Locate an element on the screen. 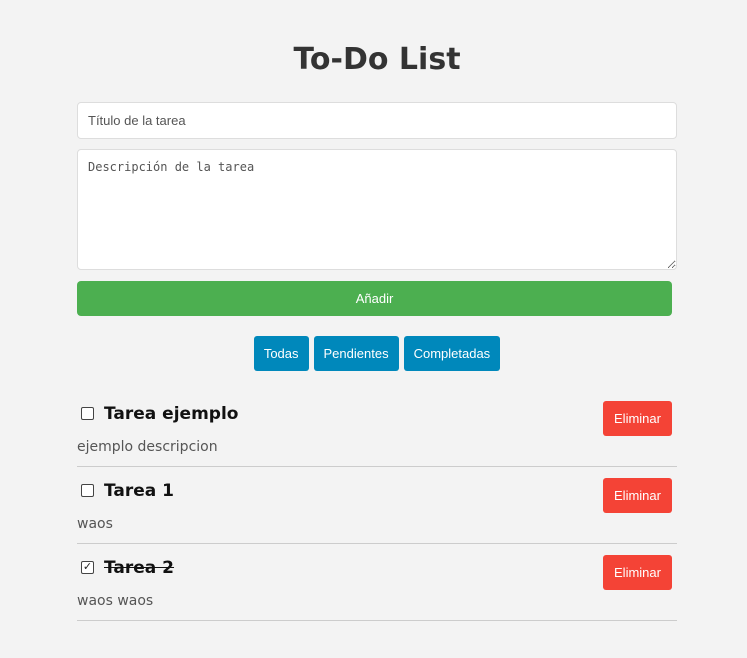 This screenshot has height=658, width=747. task-title: Tarea 2 is located at coordinates (139, 568).